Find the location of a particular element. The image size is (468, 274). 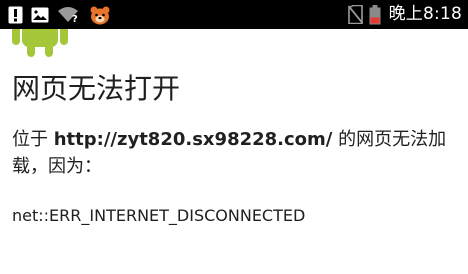

bear-app-icon is located at coordinates (100, 15).